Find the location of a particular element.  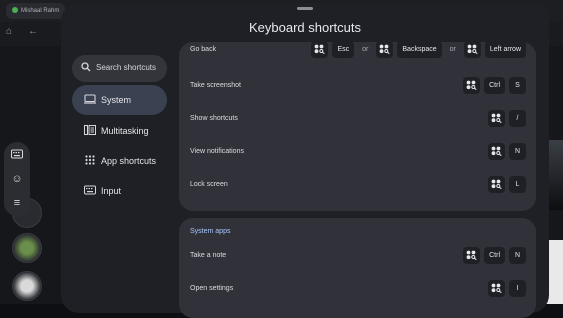

dialog-title: Keyboard shortcuts is located at coordinates (304, 27).